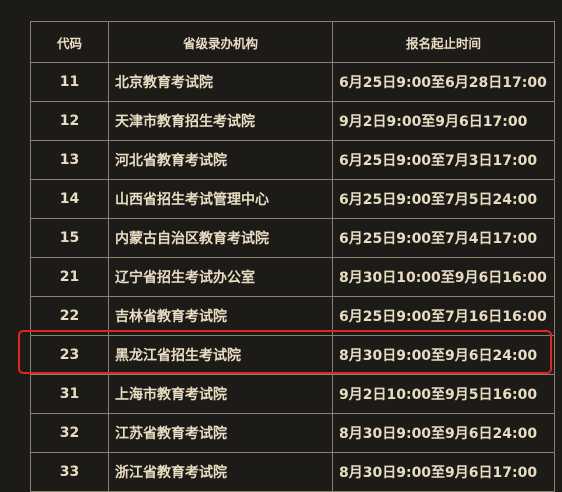  What do you see at coordinates (443, 277) in the screenshot?
I see `row-time: 8月30日10:00至9月6日16:00` at bounding box center [443, 277].